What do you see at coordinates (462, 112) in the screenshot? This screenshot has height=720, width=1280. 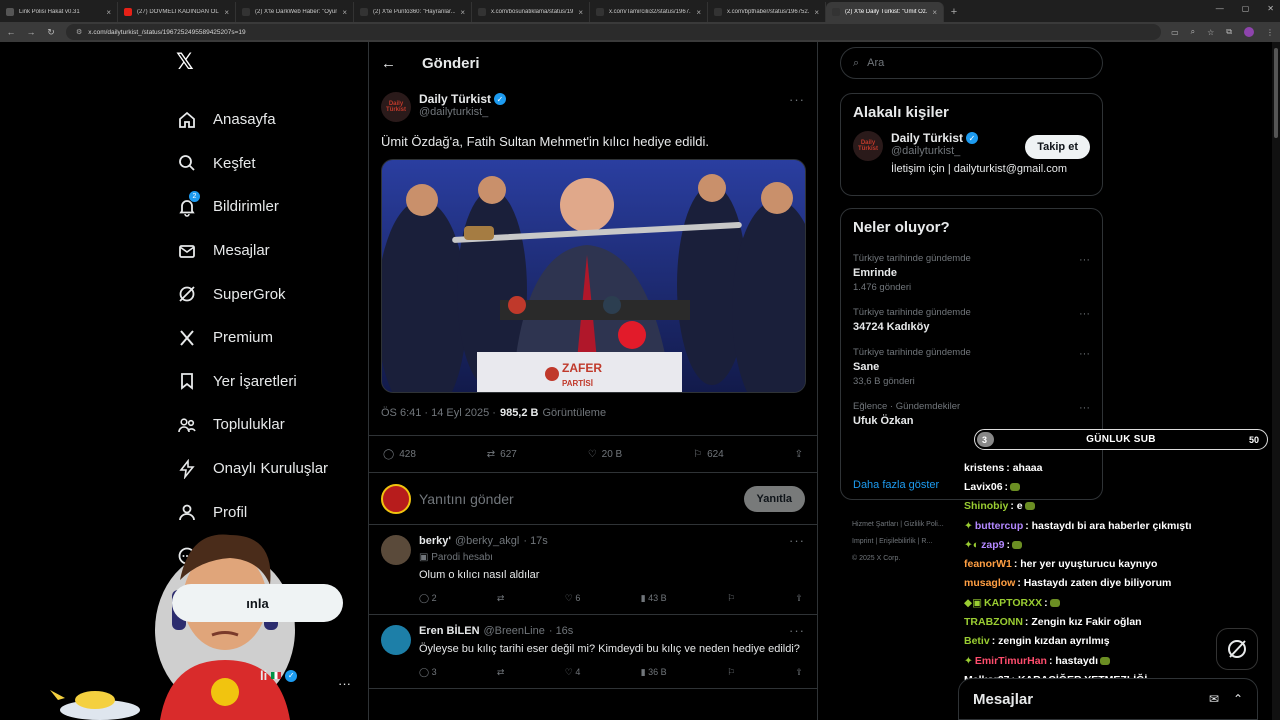 I see `author-handle: @dailyturkist_` at bounding box center [462, 112].